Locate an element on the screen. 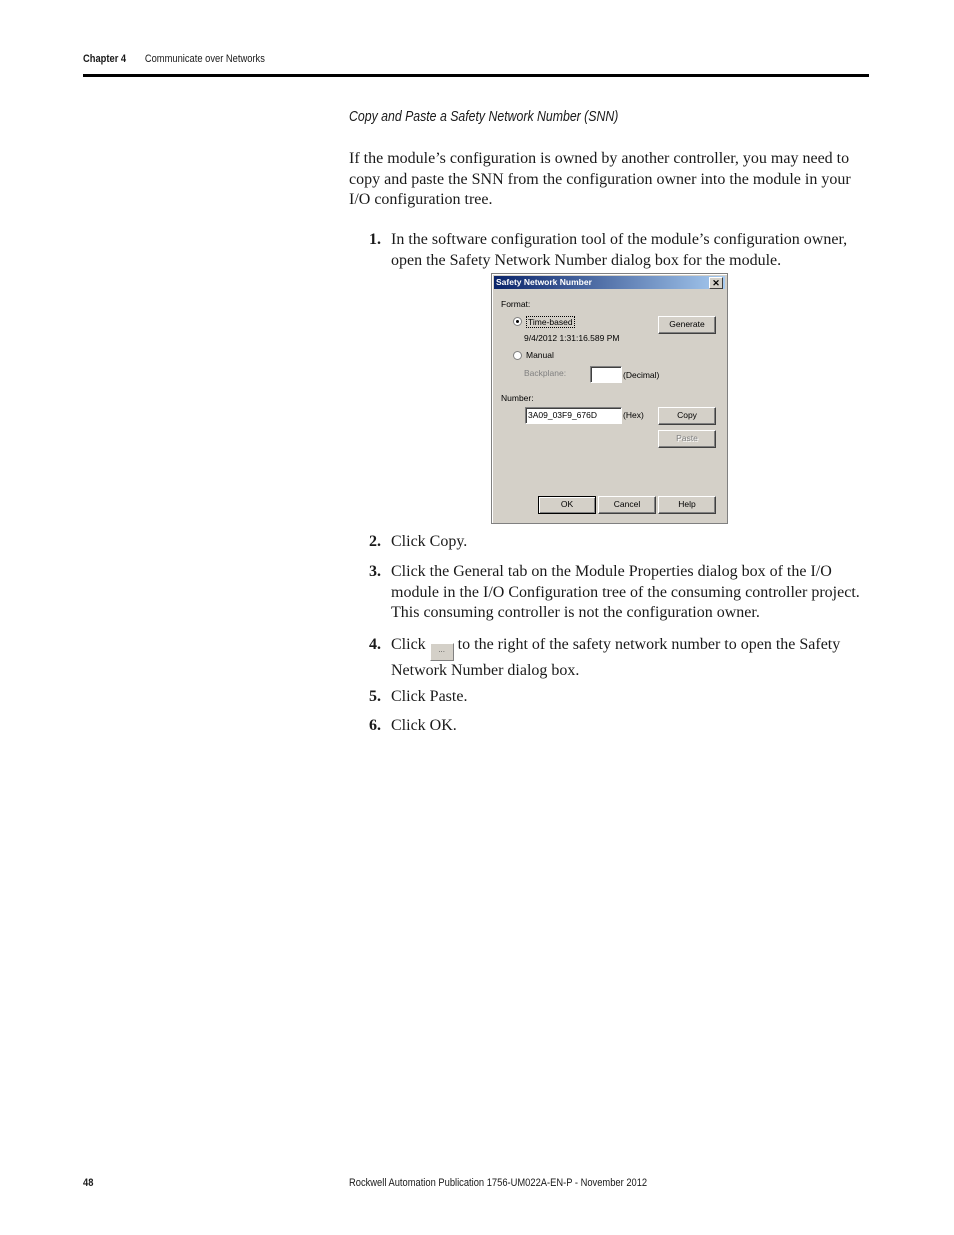  step-number: 1. is located at coordinates (375, 239).